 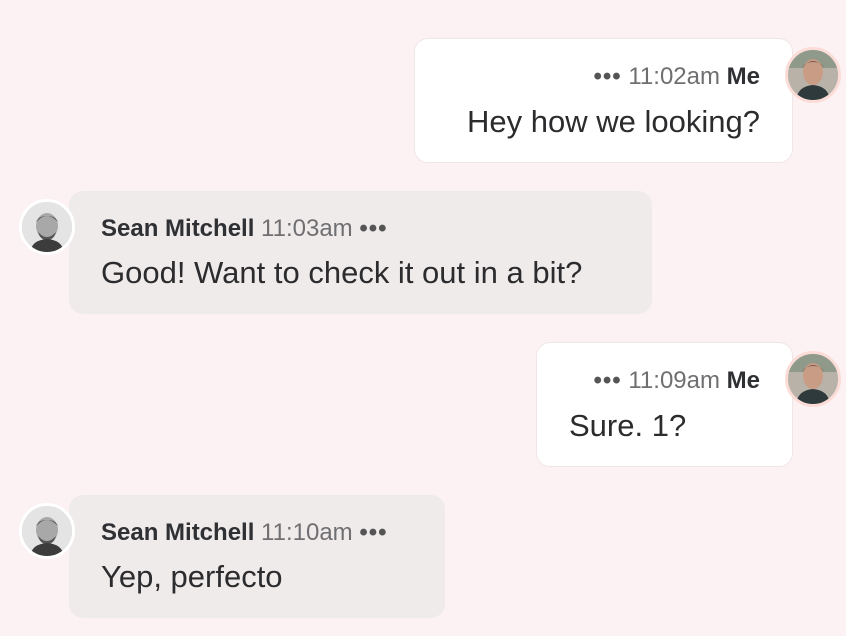 I want to click on message-bubble: ••• 11:09am Me Sure. 1?, so click(x=664, y=404).